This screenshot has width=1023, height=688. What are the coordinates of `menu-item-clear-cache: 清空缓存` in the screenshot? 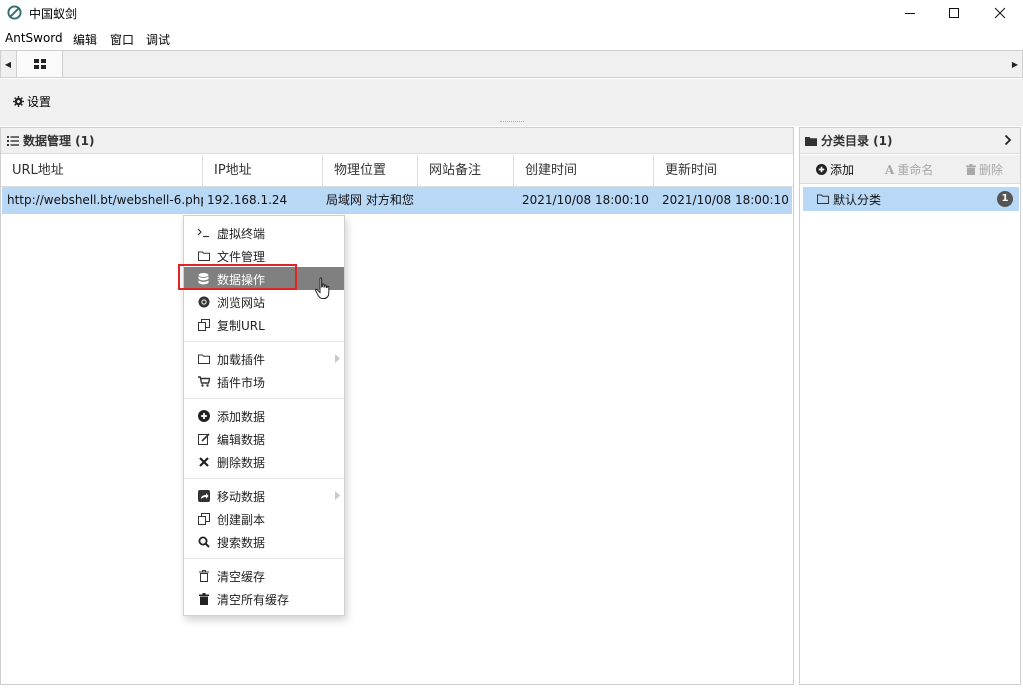 It's located at (264, 575).